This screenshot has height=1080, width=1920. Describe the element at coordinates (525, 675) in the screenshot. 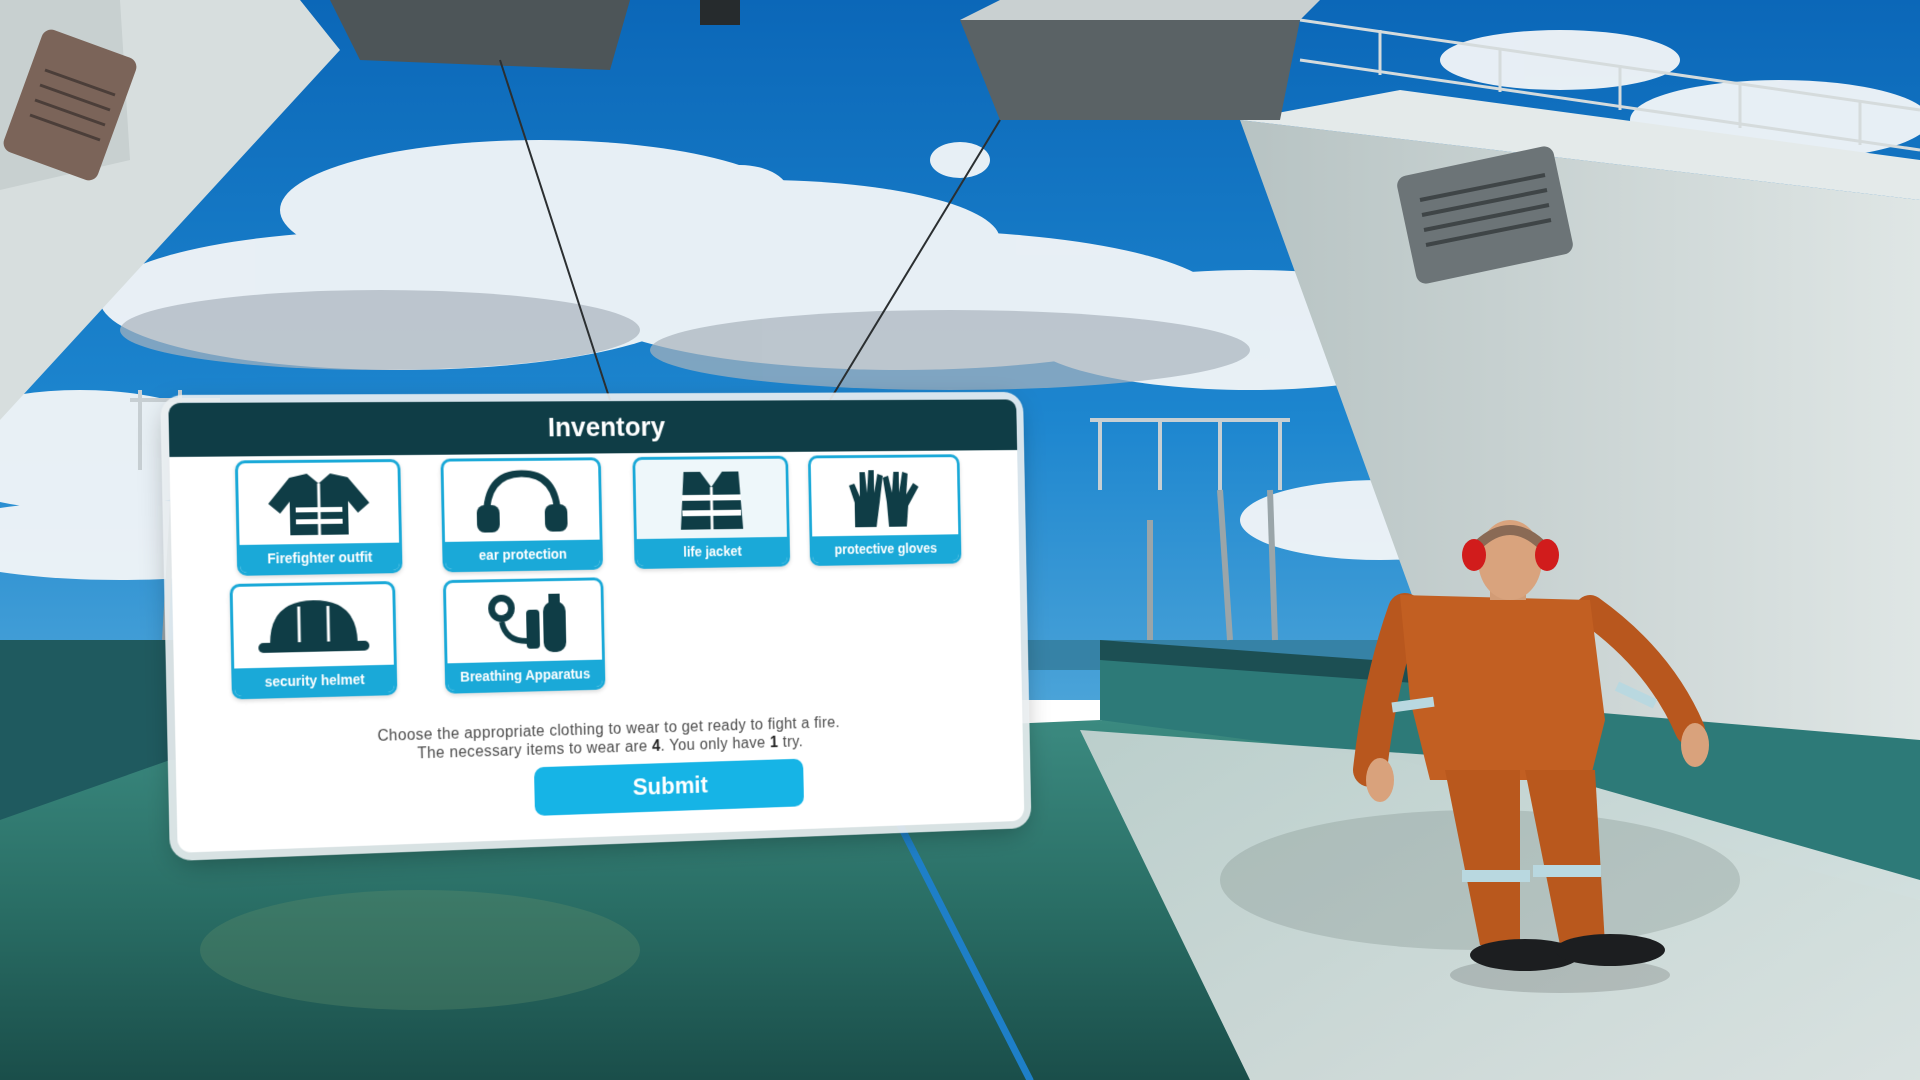

I see `item-label: Breathing Apparatus` at that location.